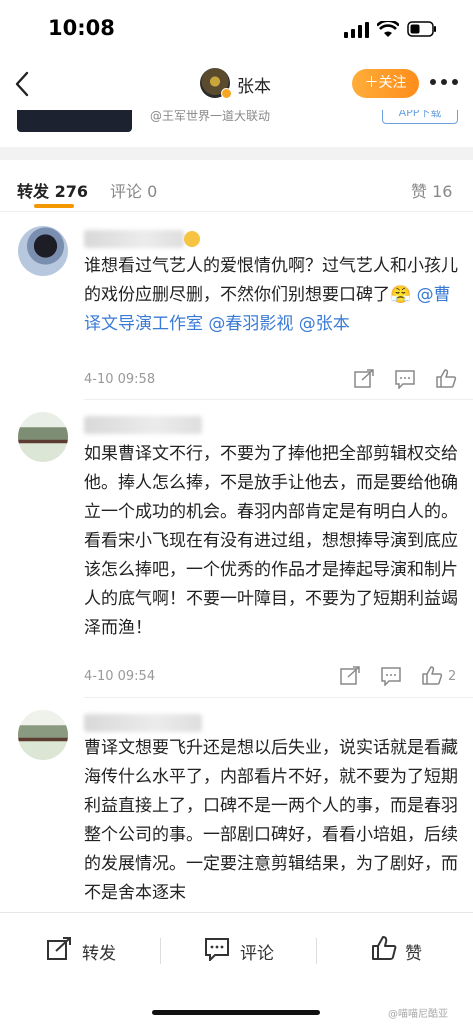 The width and height of the screenshot is (473, 1024). I want to click on tab-bar: 转发 276 评论 0 赞 16, so click(236, 186).